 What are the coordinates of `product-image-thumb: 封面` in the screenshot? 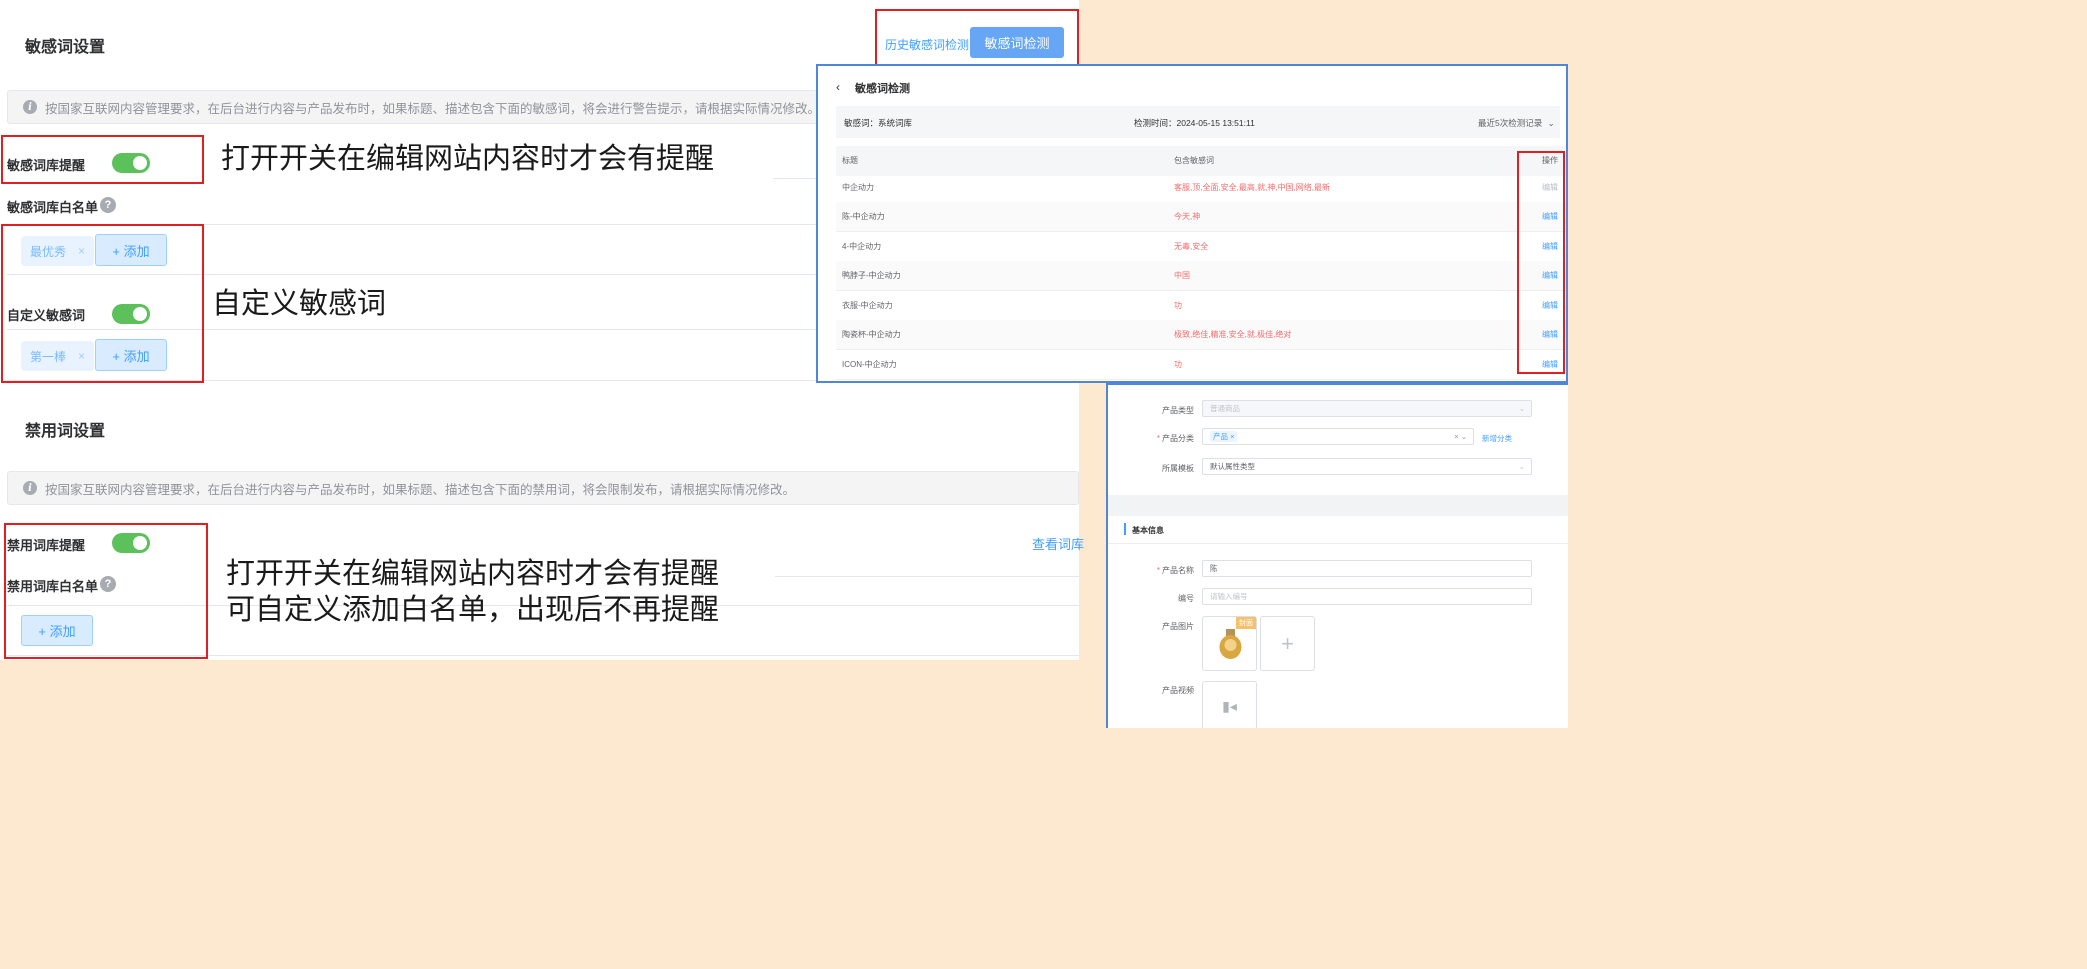 It's located at (1229, 643).